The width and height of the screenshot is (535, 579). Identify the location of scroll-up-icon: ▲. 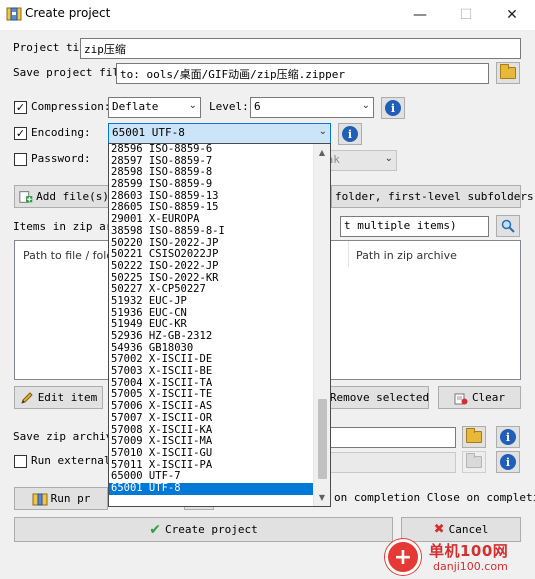
(322, 152).